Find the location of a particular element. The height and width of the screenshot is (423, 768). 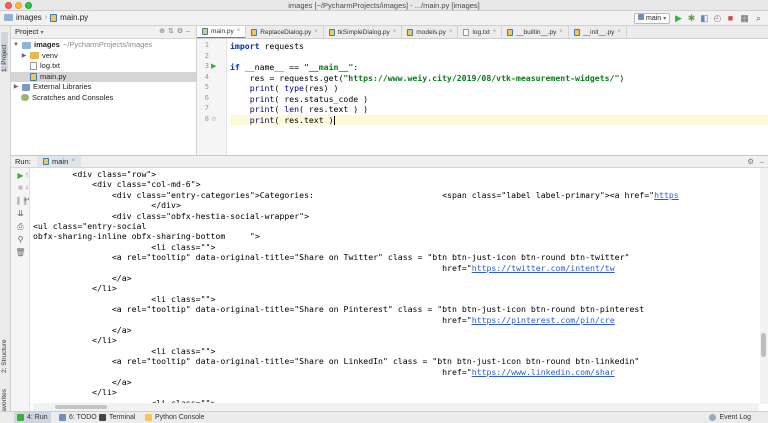

breadcrumb: images › main.py is located at coordinates (46, 17).